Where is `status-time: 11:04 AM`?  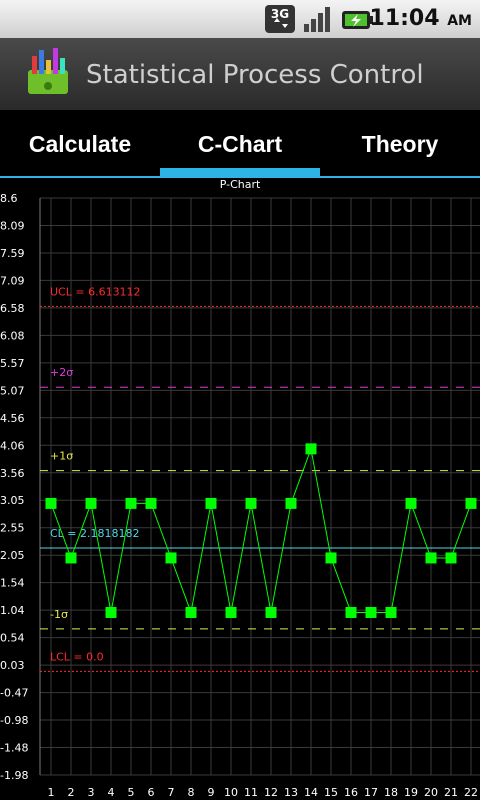
status-time: 11:04 AM is located at coordinates (420, 18).